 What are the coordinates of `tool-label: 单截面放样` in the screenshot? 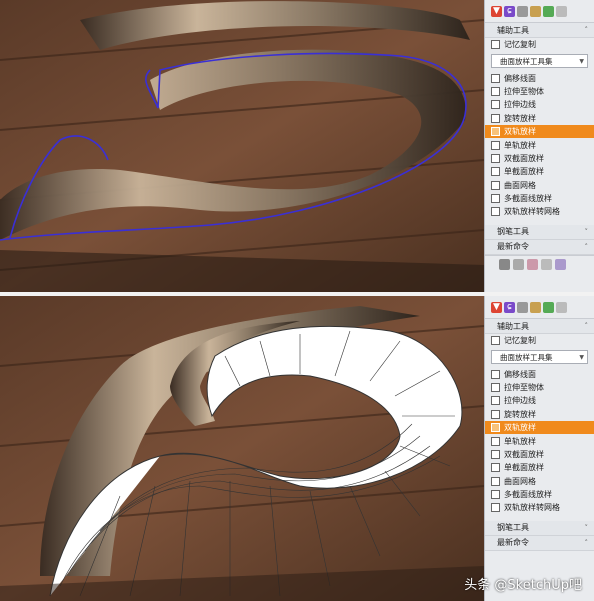 It's located at (524, 172).